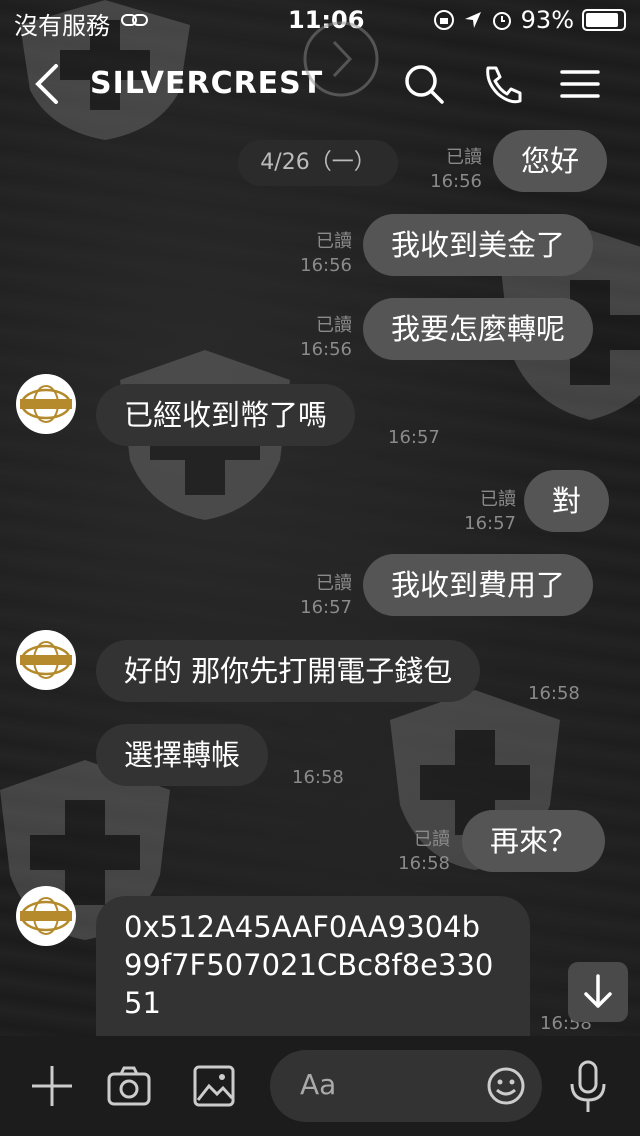  I want to click on message-bubble: 我收到費用了, so click(478, 585).